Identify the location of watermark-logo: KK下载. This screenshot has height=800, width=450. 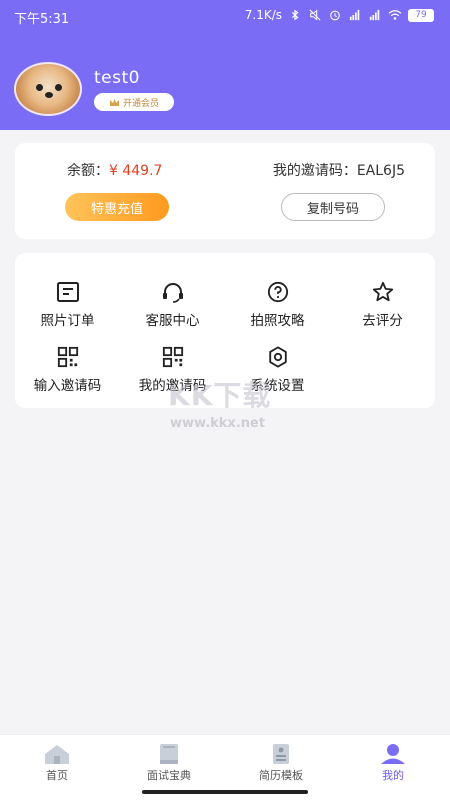
(220, 395).